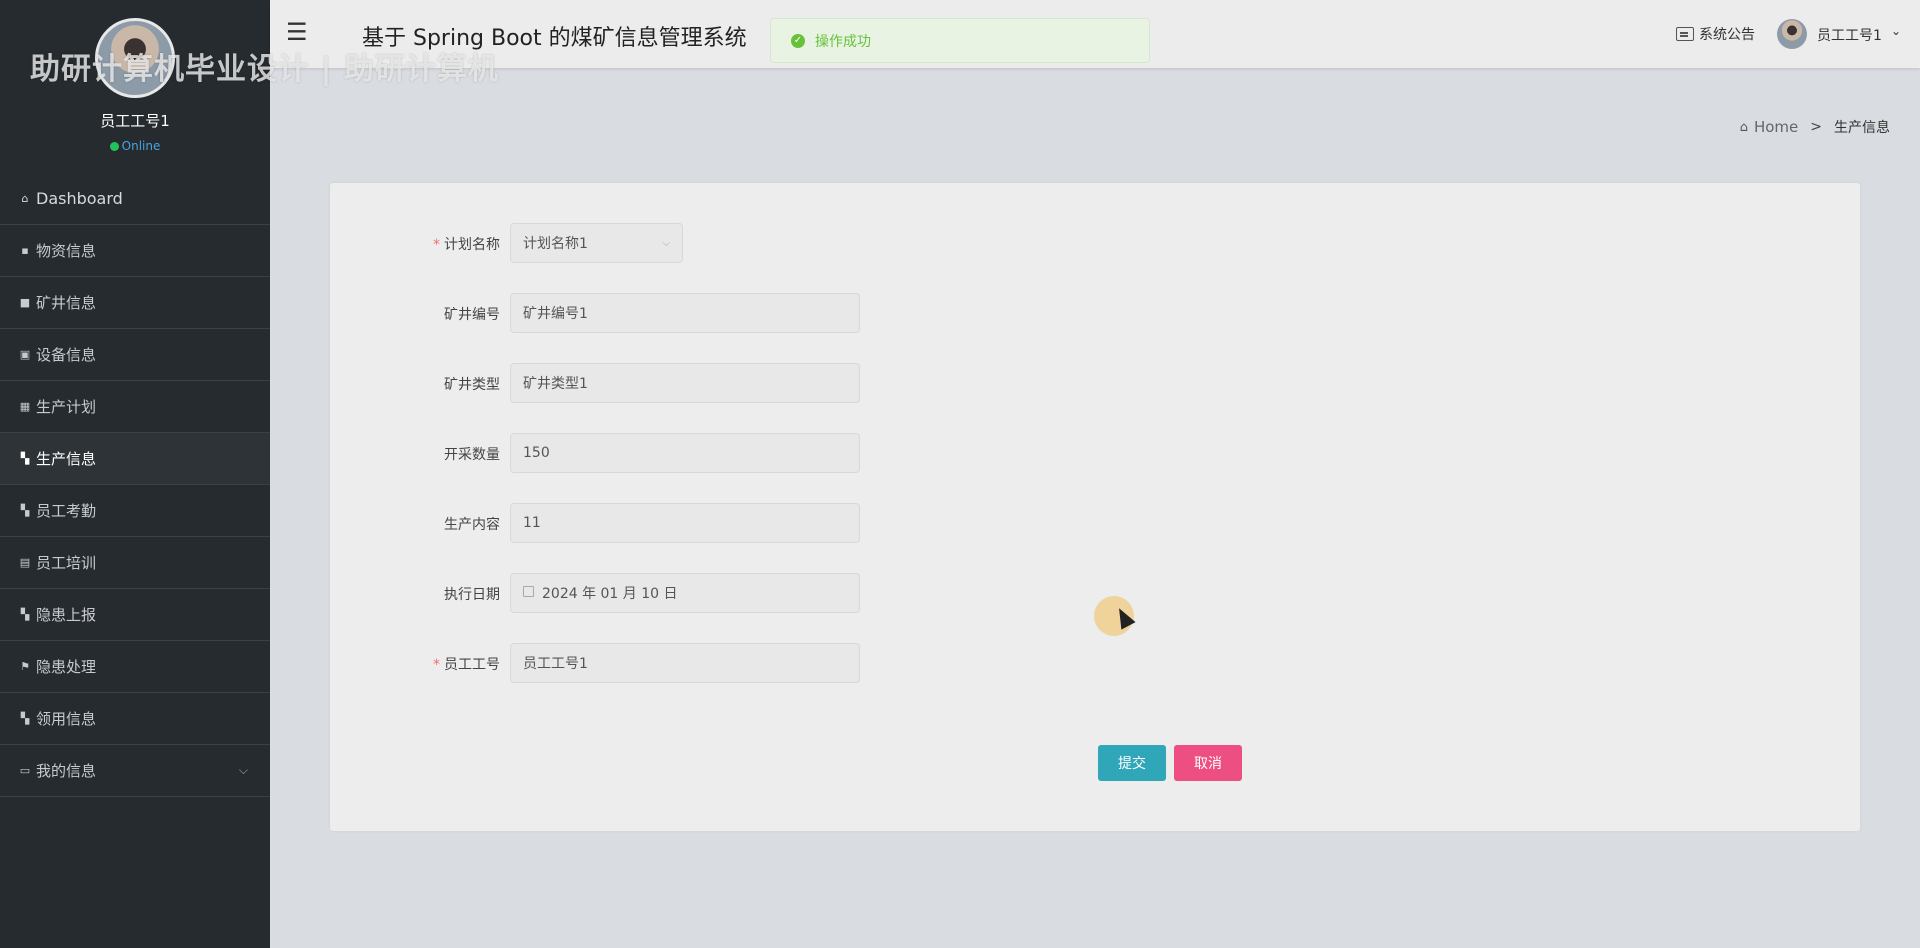  I want to click on calendar-icon: ▦, so click(25, 406).